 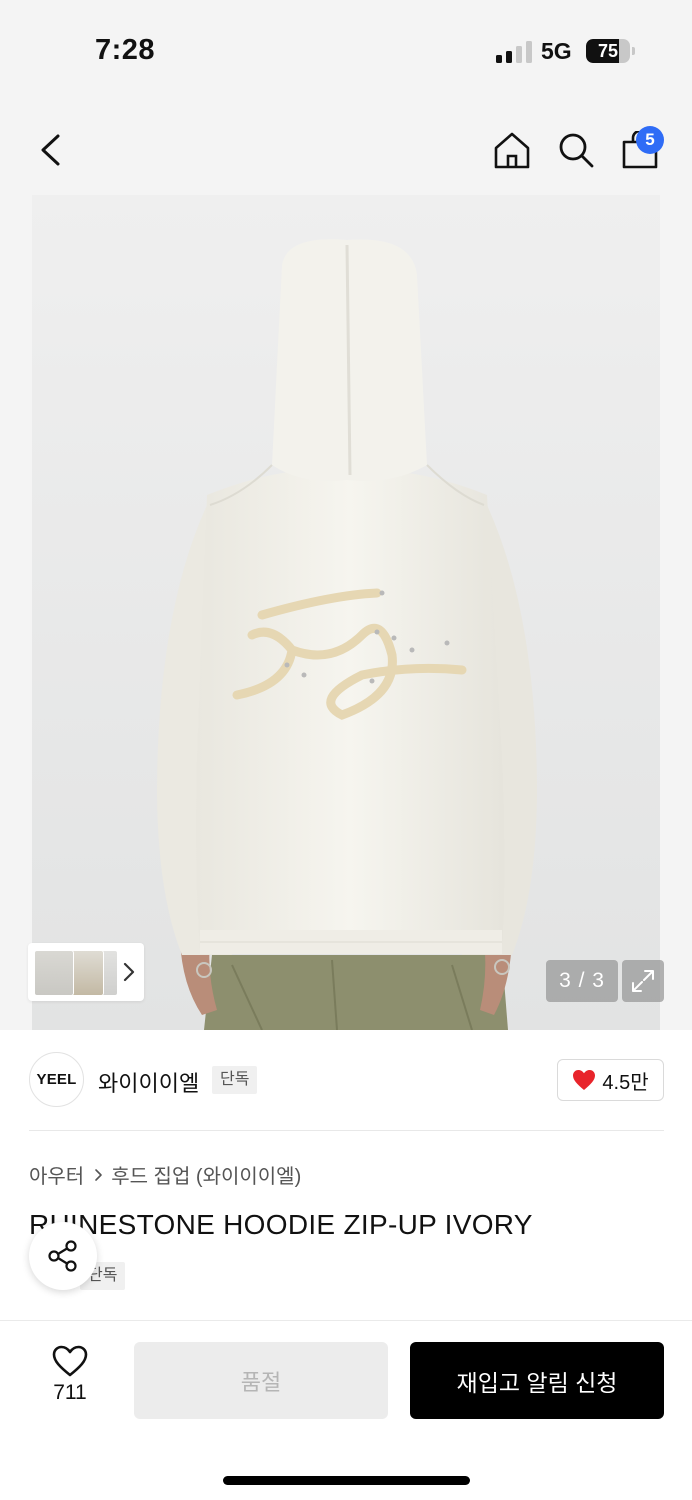 What do you see at coordinates (70, 1361) in the screenshot?
I see `heart-outline-icon` at bounding box center [70, 1361].